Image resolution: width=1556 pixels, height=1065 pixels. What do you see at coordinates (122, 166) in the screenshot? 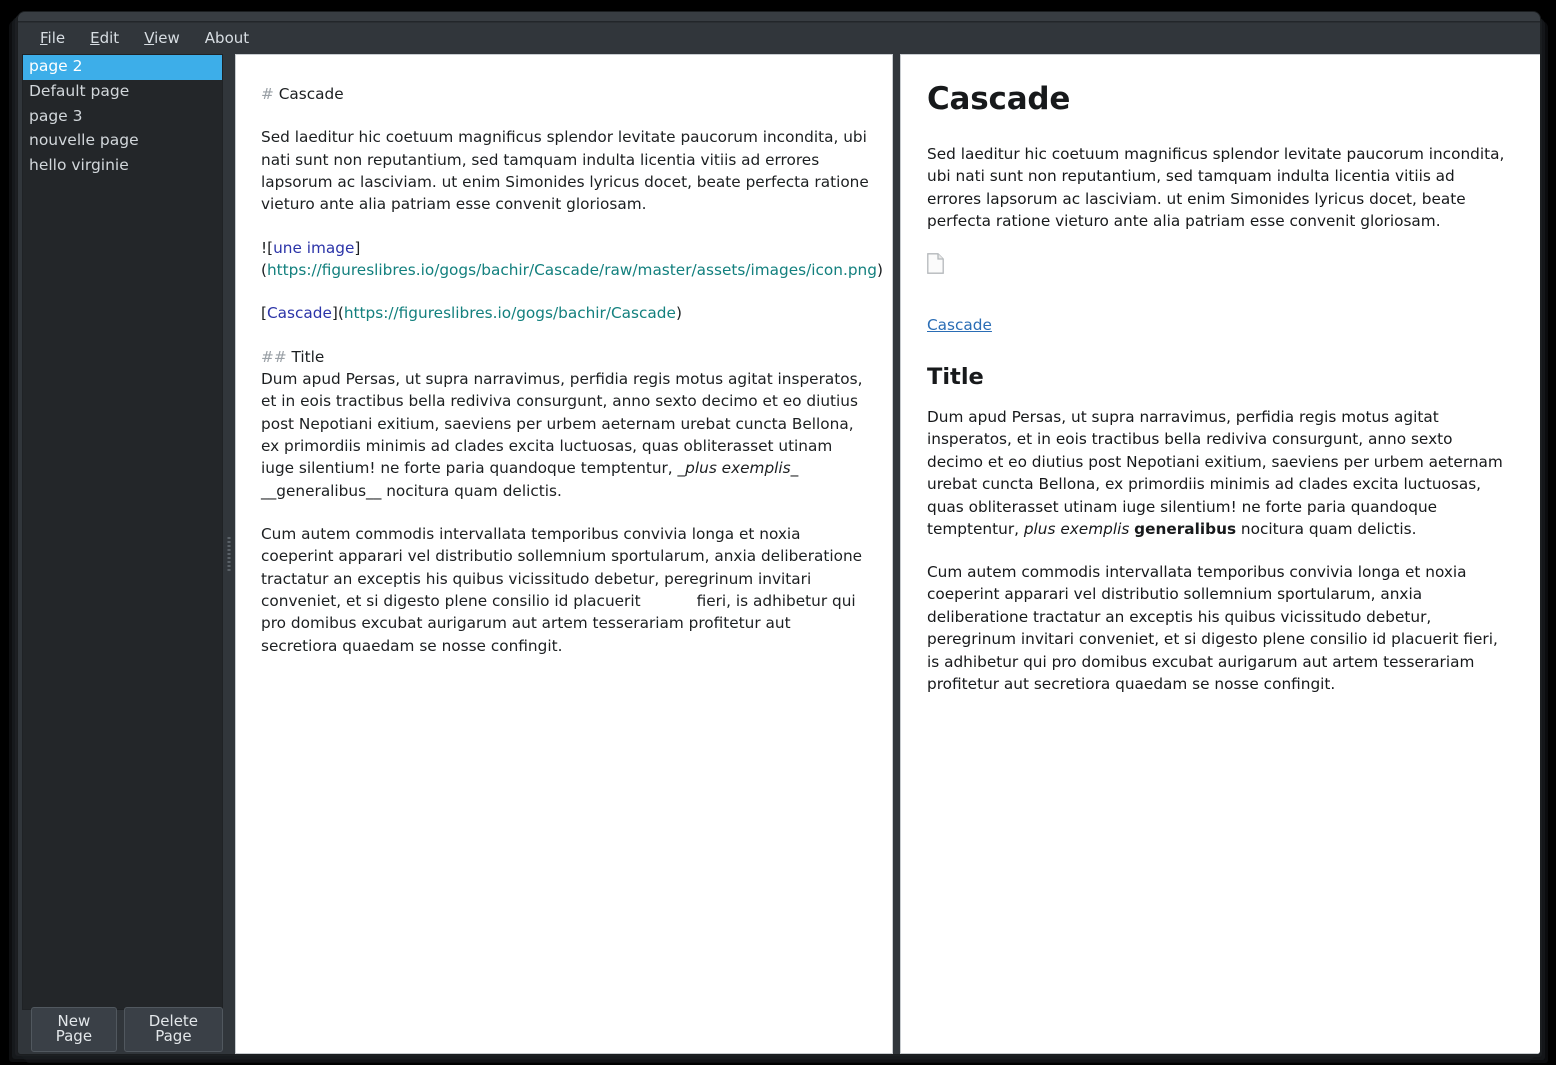
I see `page-list-item-hello-virginie: hello virginie` at bounding box center [122, 166].